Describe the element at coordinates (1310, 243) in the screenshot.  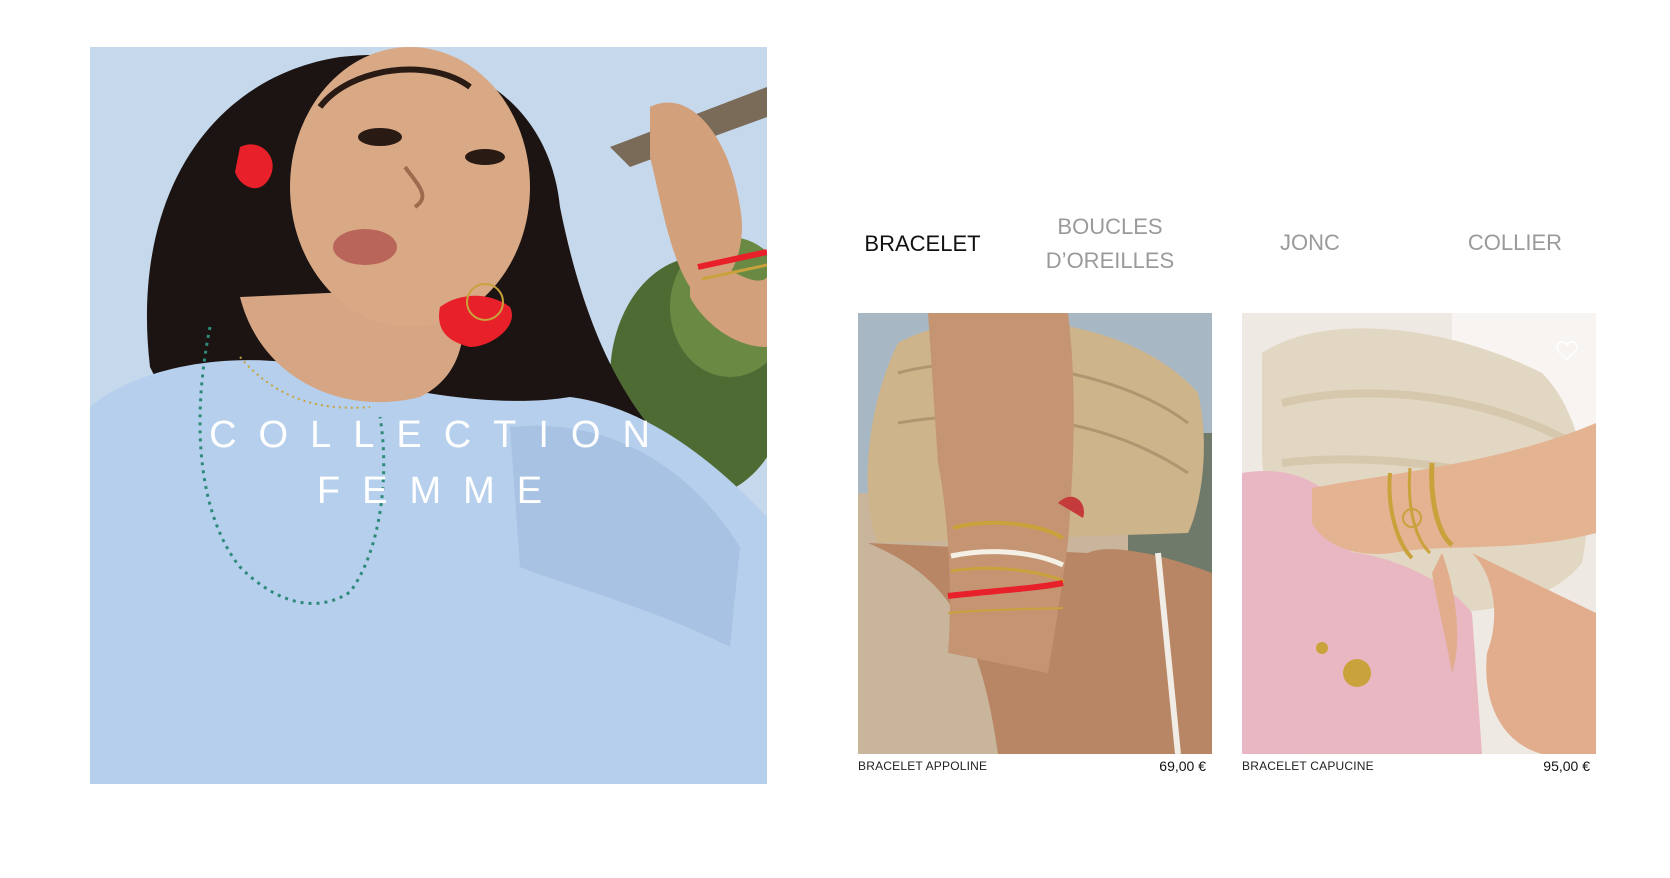
I see `tab-jonc: JONC` at that location.